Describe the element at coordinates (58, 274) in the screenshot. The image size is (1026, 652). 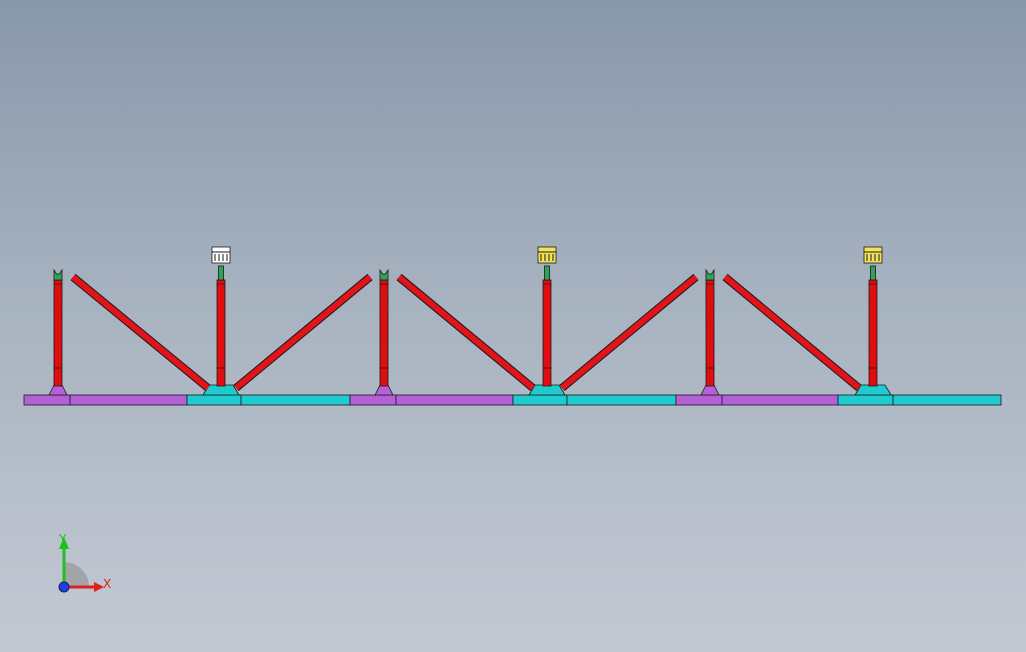
I see `post-1-fork-cap` at that location.